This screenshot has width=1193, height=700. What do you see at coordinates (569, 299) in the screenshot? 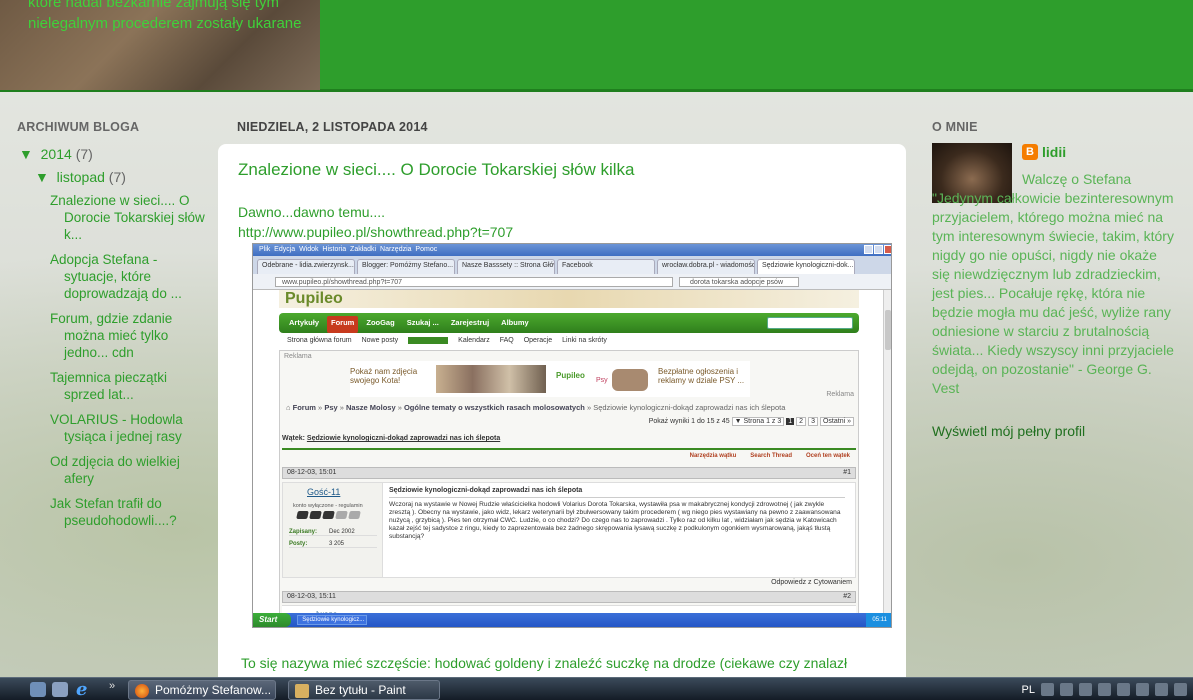
I see `site-banner: Pupileo` at bounding box center [569, 299].